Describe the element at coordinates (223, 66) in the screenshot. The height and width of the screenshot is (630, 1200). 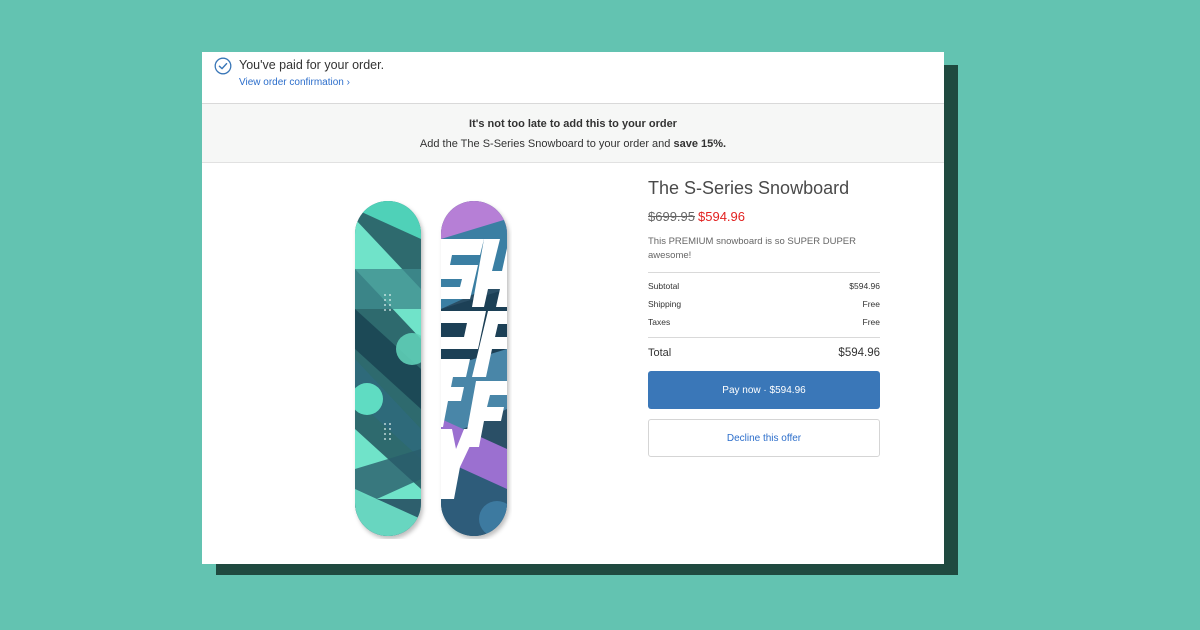
I see `check-circle-icon` at that location.